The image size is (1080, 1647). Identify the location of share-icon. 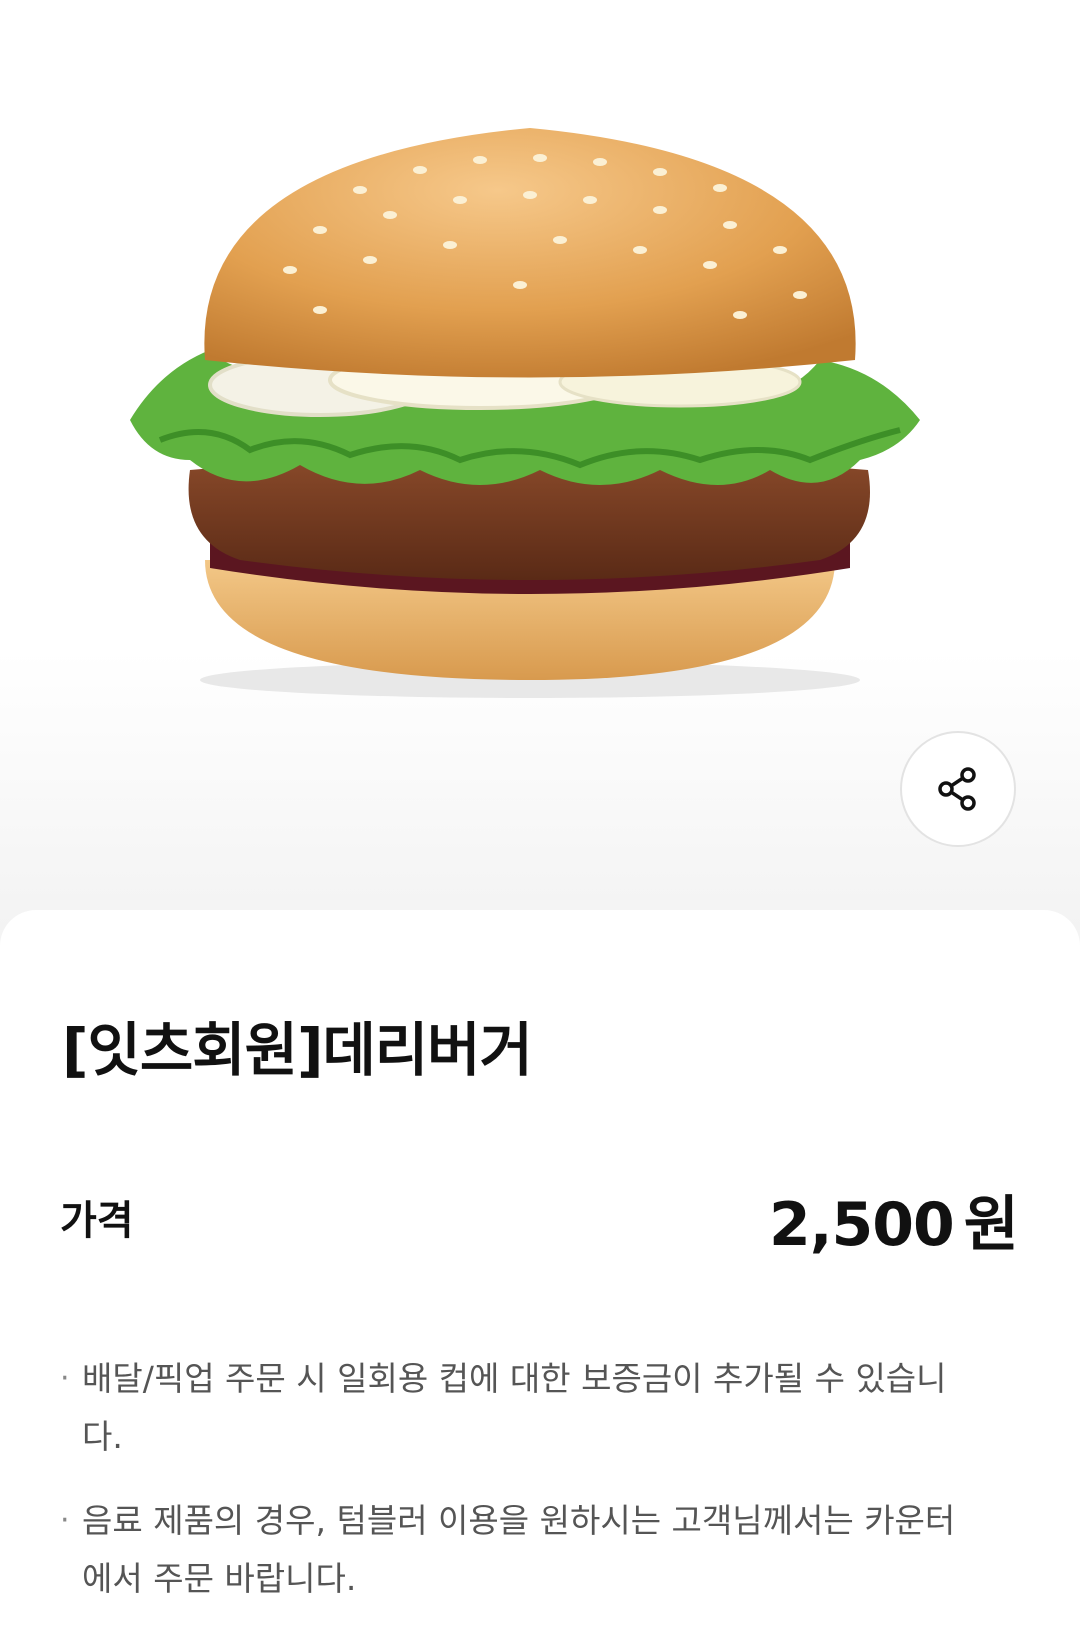
(957, 789).